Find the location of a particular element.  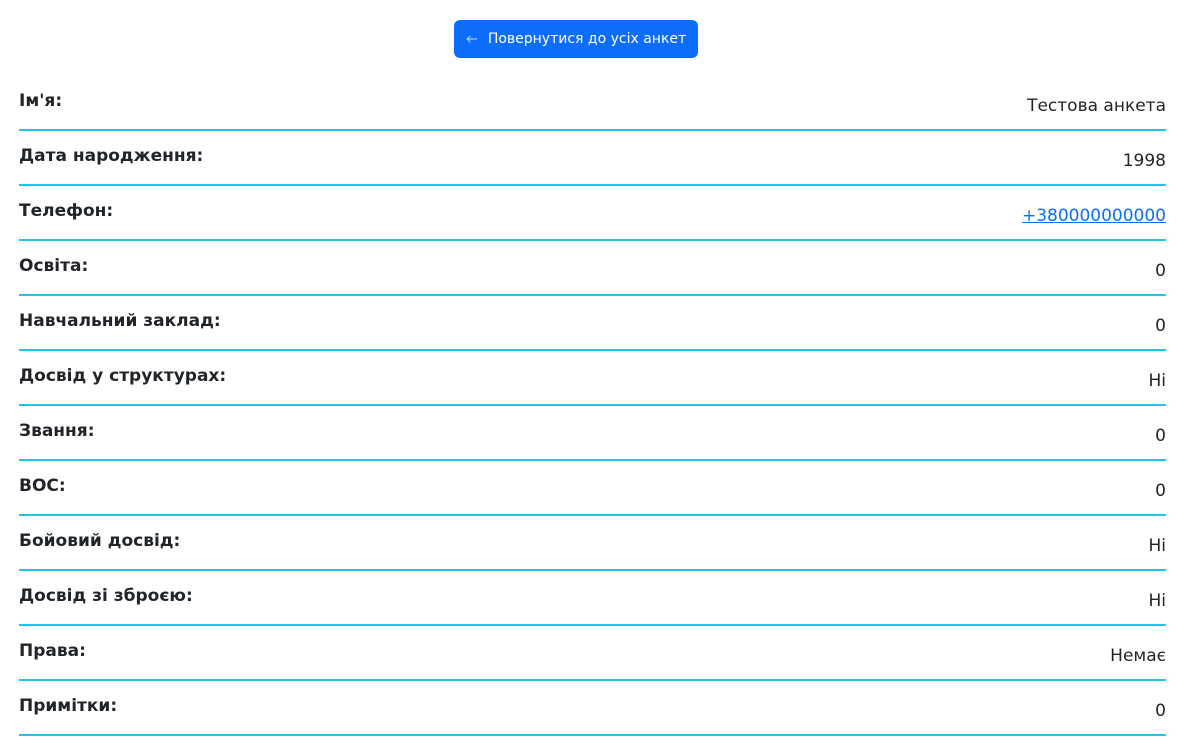

field-row-phone: Телефон: +380000000000 is located at coordinates (592, 213).